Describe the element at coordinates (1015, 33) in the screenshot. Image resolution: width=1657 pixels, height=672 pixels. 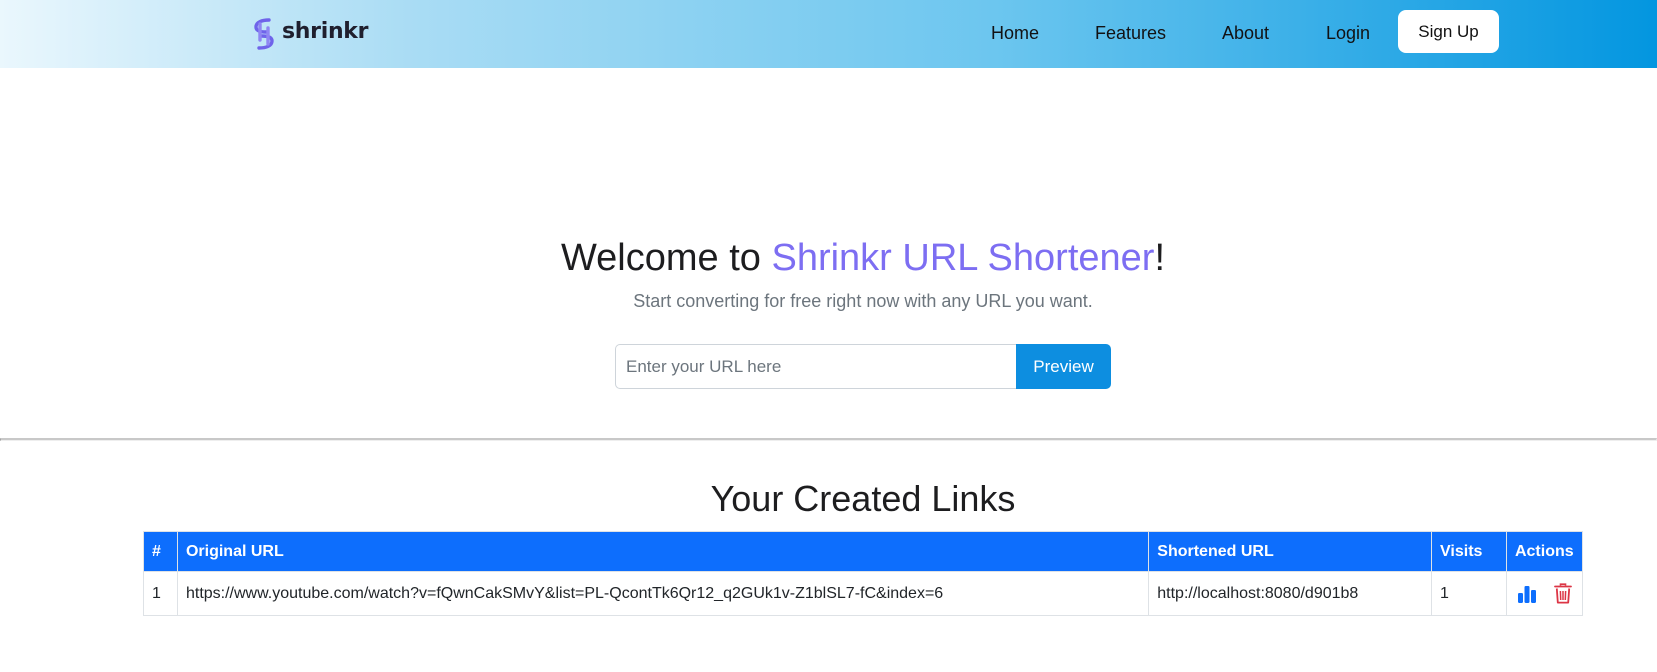
I see `nav-home-link: Home` at that location.